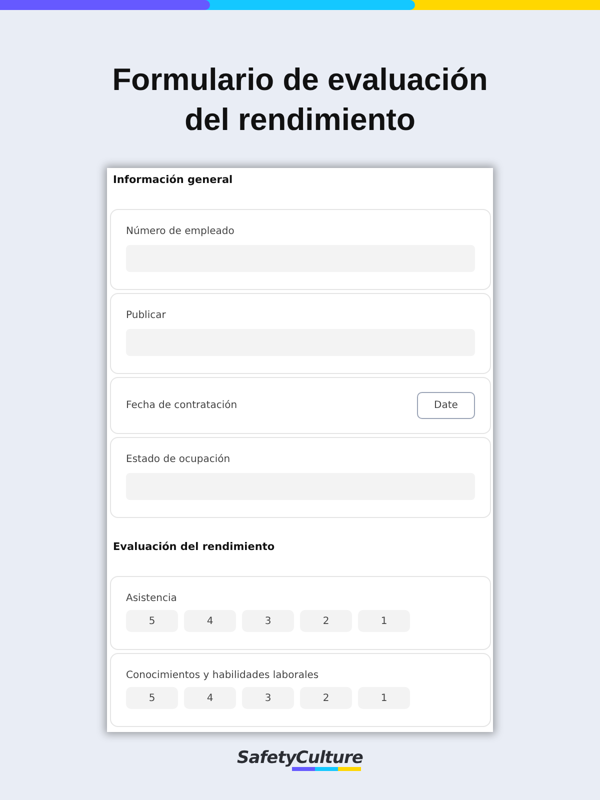  What do you see at coordinates (179, 459) in the screenshot?
I see `question-label: Estado de ocupación` at bounding box center [179, 459].